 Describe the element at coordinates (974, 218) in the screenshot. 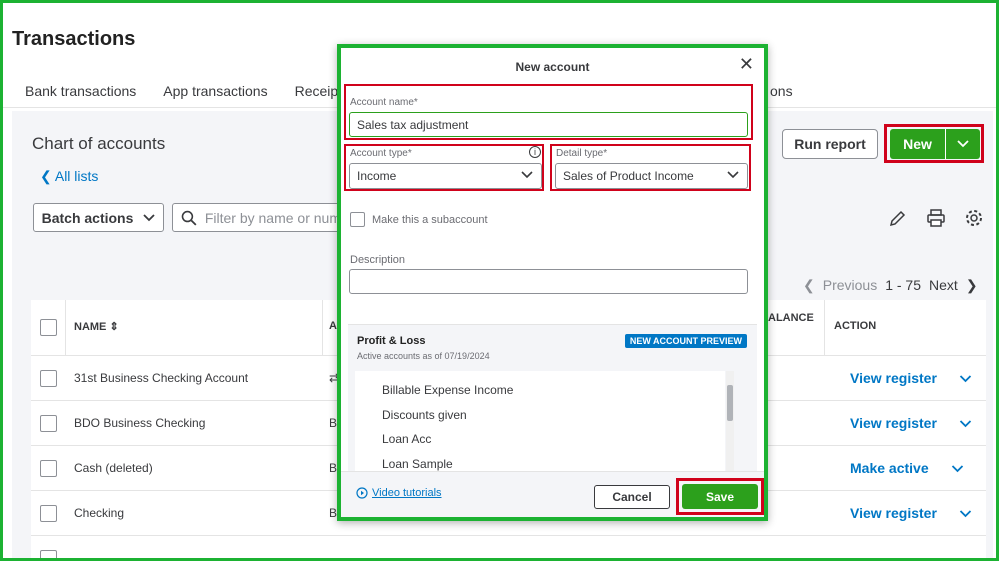

I see `gear-icon` at that location.